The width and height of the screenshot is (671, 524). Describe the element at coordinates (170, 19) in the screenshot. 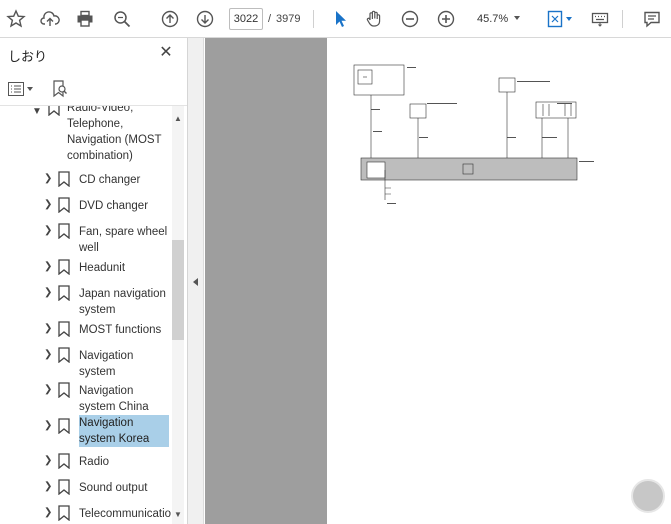

I see `page-up-icon` at that location.